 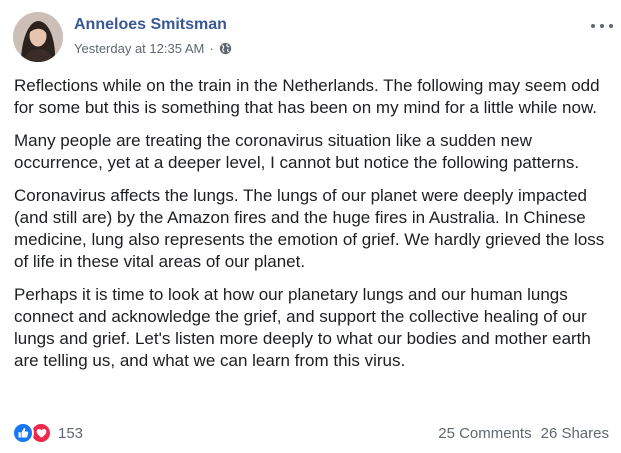 I want to click on more-options-button, so click(x=602, y=26).